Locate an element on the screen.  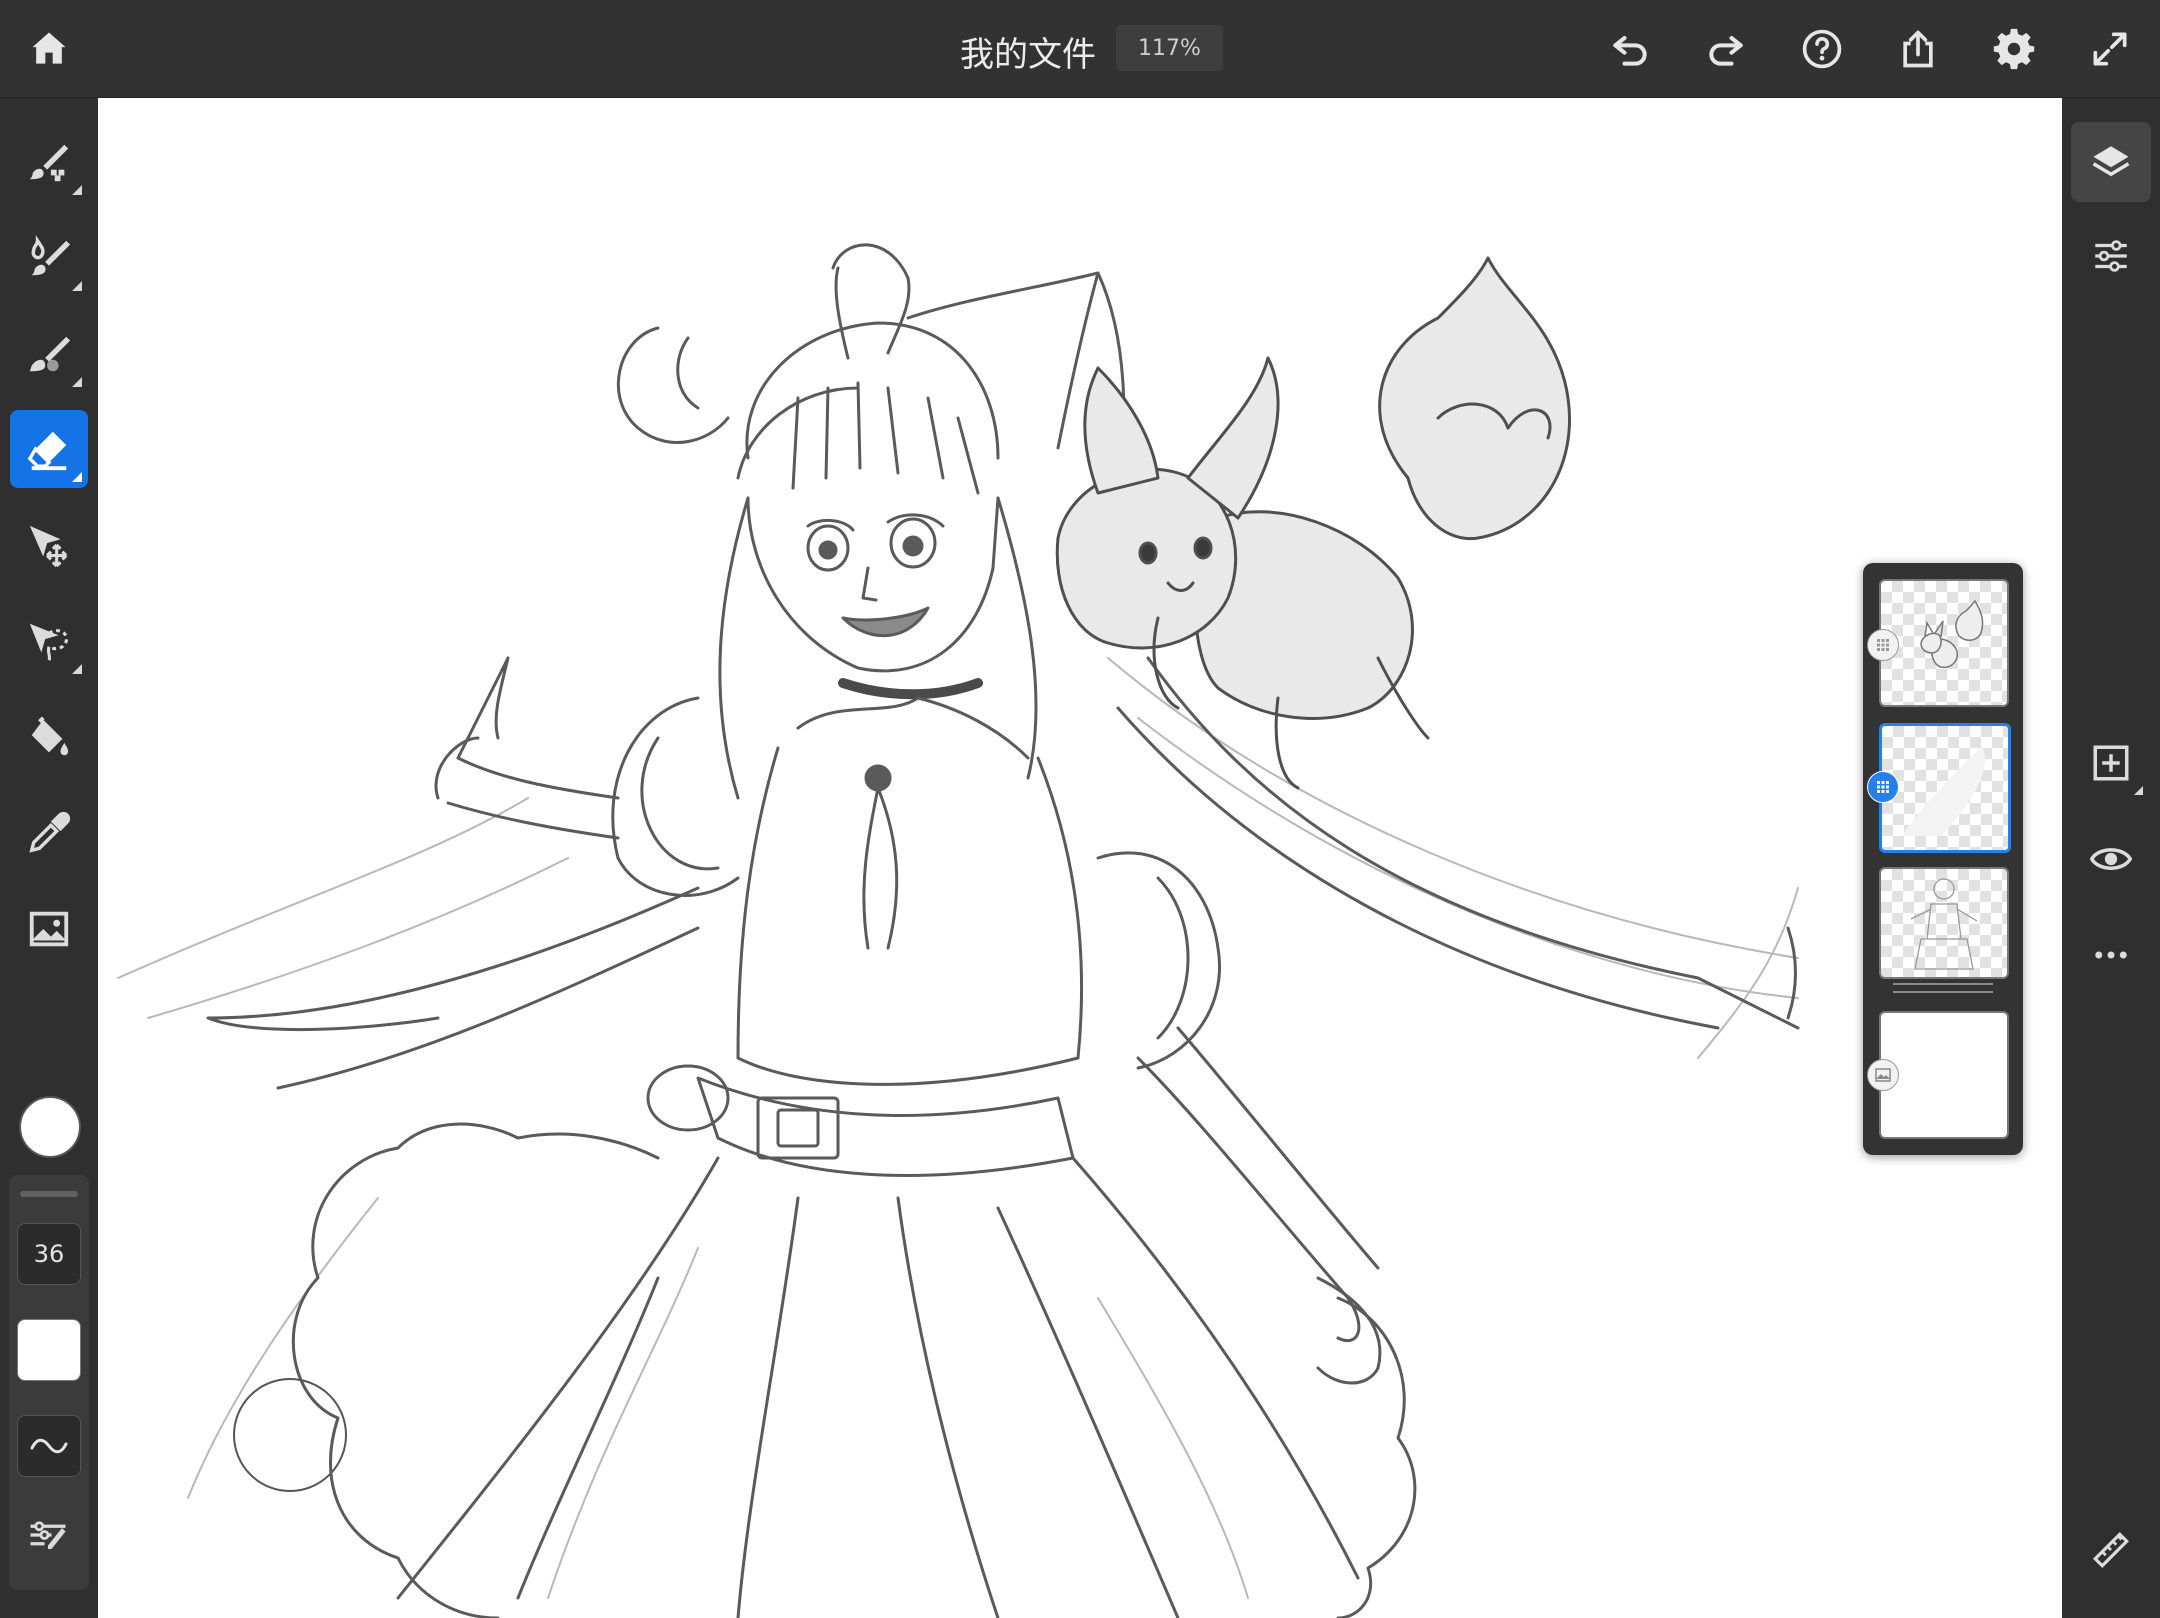
pixel-brush-icon is located at coordinates (49, 163).